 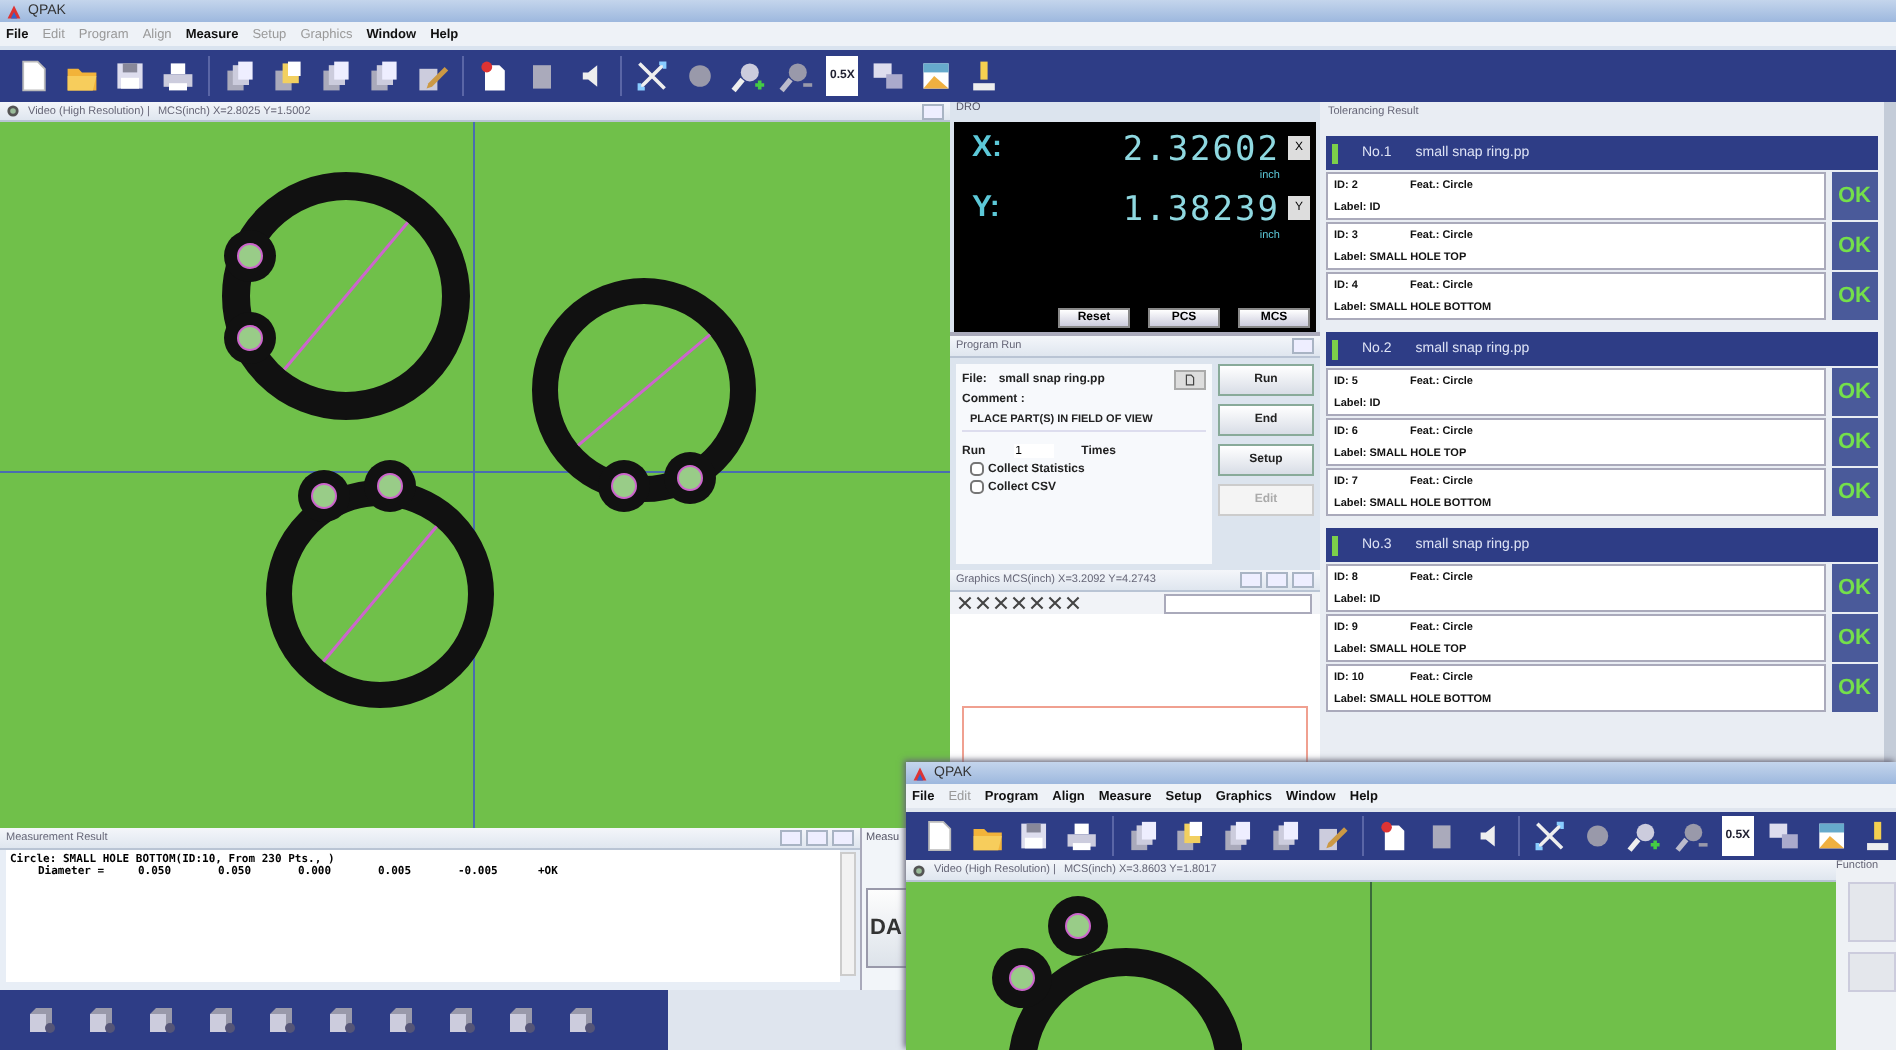 What do you see at coordinates (1201, 150) in the screenshot?
I see `axis-value: 2.32602` at bounding box center [1201, 150].